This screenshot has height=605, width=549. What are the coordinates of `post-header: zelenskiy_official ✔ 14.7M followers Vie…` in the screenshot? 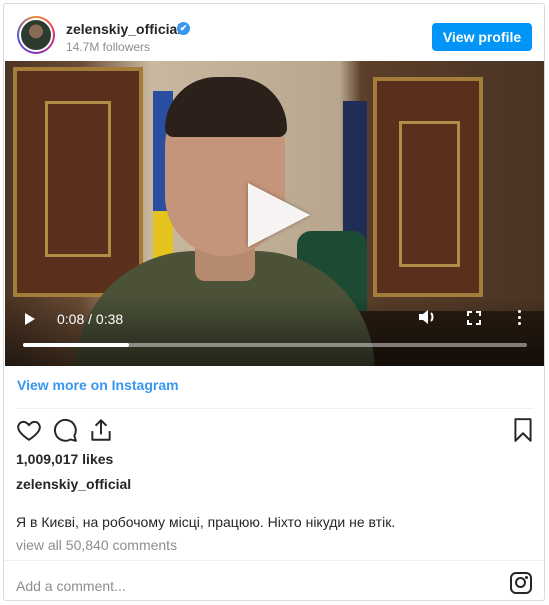 It's located at (274, 32).